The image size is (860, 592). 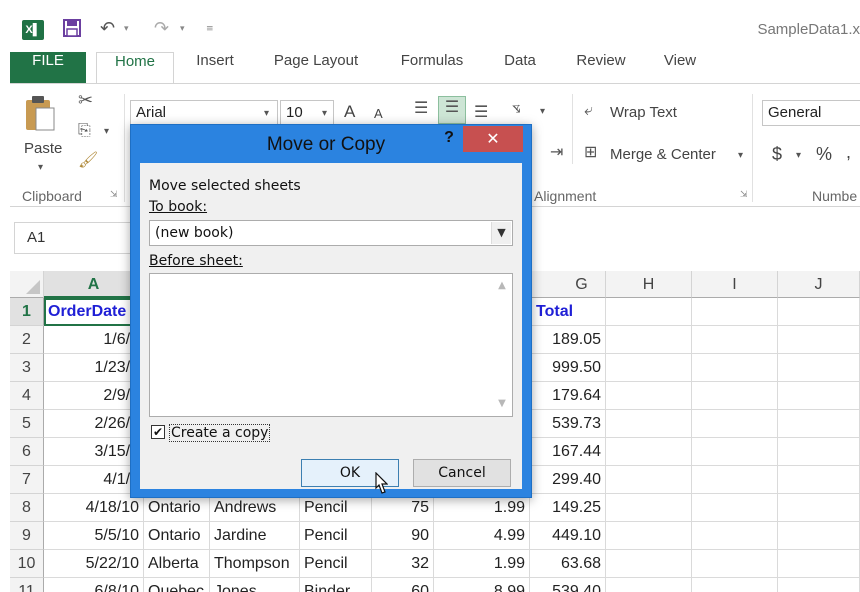 What do you see at coordinates (740, 155) in the screenshot?
I see `merge-center-dropdown-icon: ▾` at bounding box center [740, 155].